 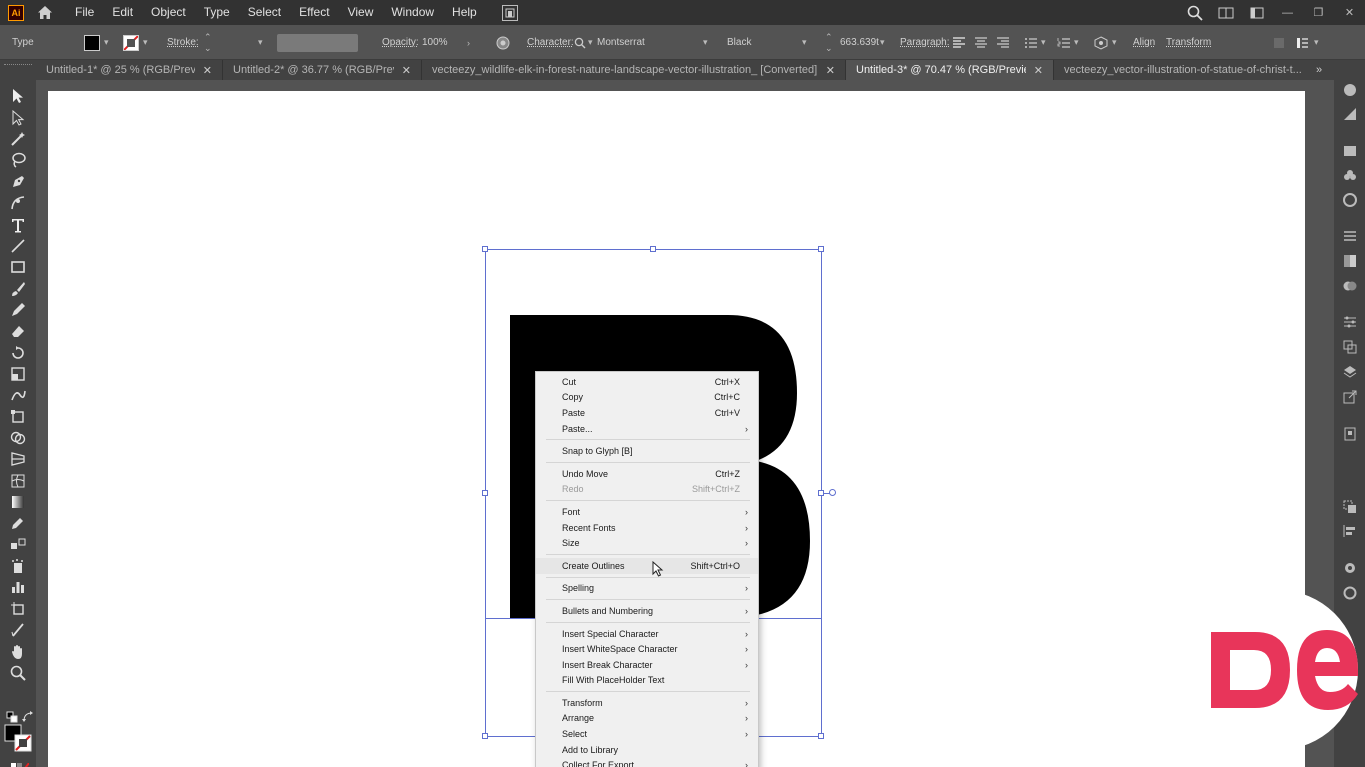 What do you see at coordinates (647, 665) in the screenshot?
I see `context-item-insert-break-character: Insert Break Character ›` at bounding box center [647, 665].